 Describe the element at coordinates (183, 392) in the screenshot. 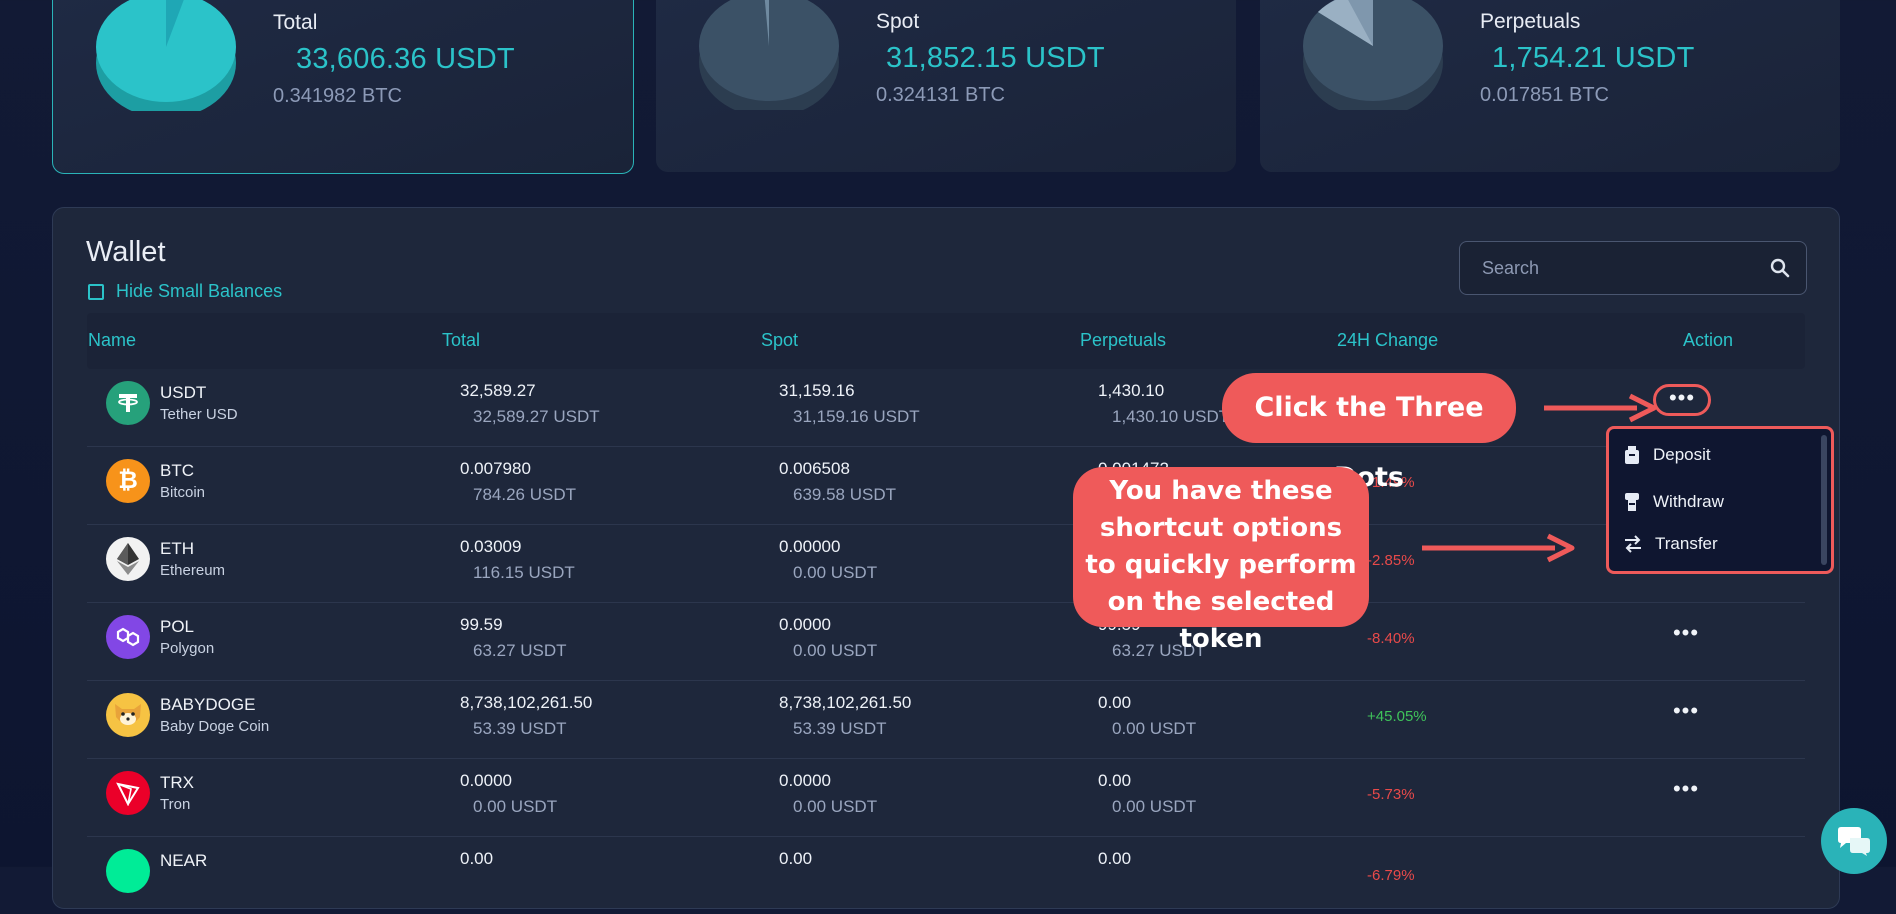

I see `token-symbol: USDT` at that location.